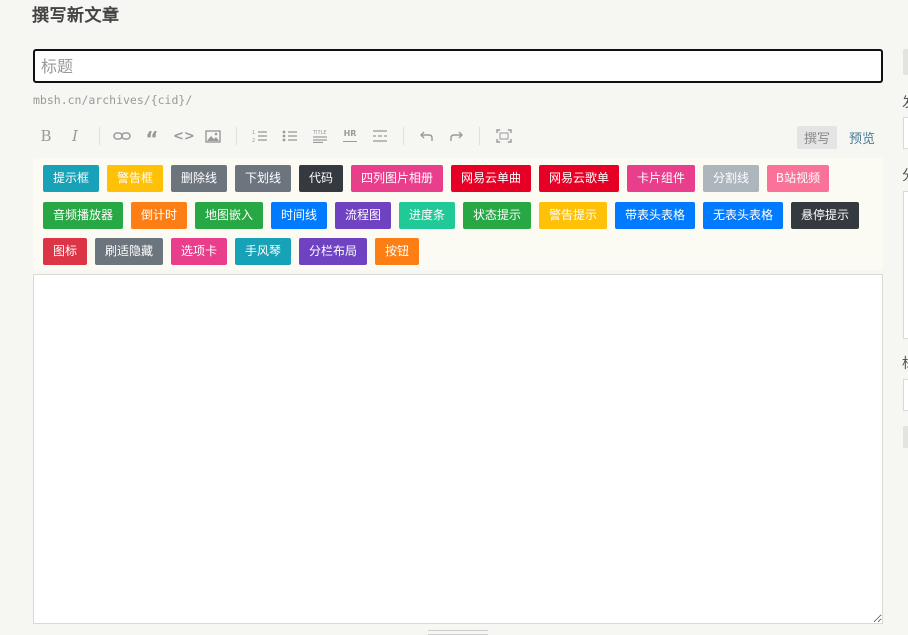 The height and width of the screenshot is (635, 908). I want to click on shortcode-button: 流程图, so click(363, 215).